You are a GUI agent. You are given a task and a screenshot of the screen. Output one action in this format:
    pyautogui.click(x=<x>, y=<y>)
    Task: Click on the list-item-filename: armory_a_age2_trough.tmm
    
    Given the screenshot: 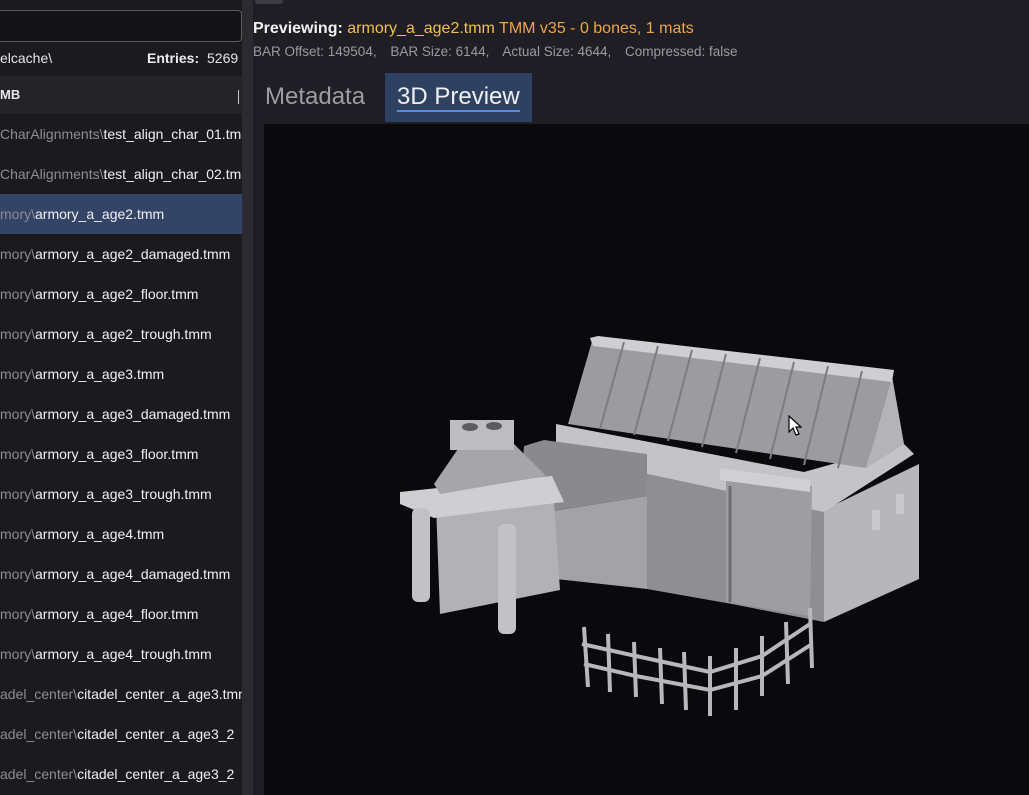 What is the action you would take?
    pyautogui.click(x=123, y=334)
    